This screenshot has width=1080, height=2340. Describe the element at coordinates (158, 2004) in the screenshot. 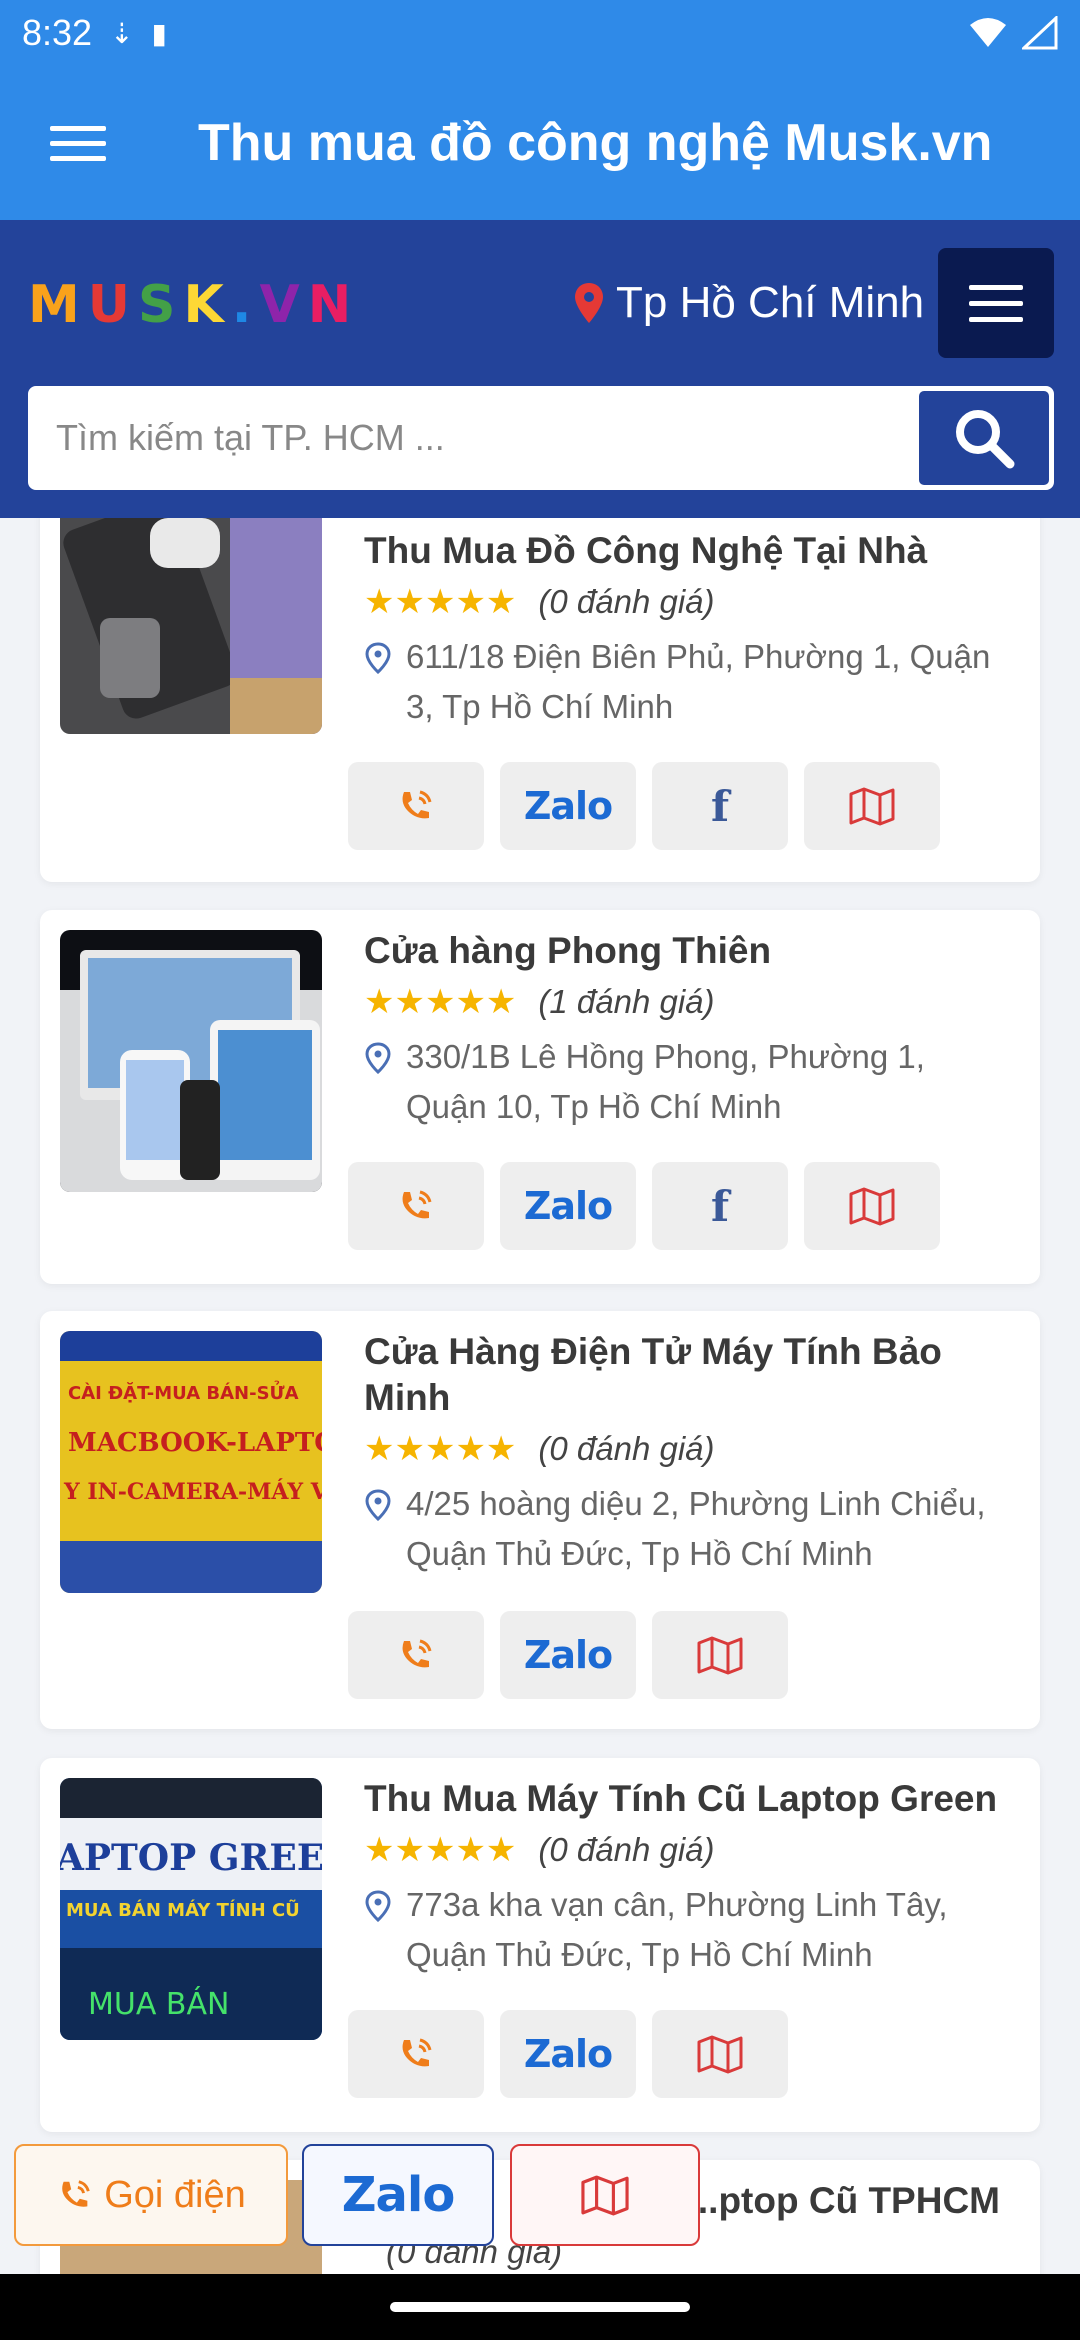

I see `thumb-line: MUA BÁN` at that location.